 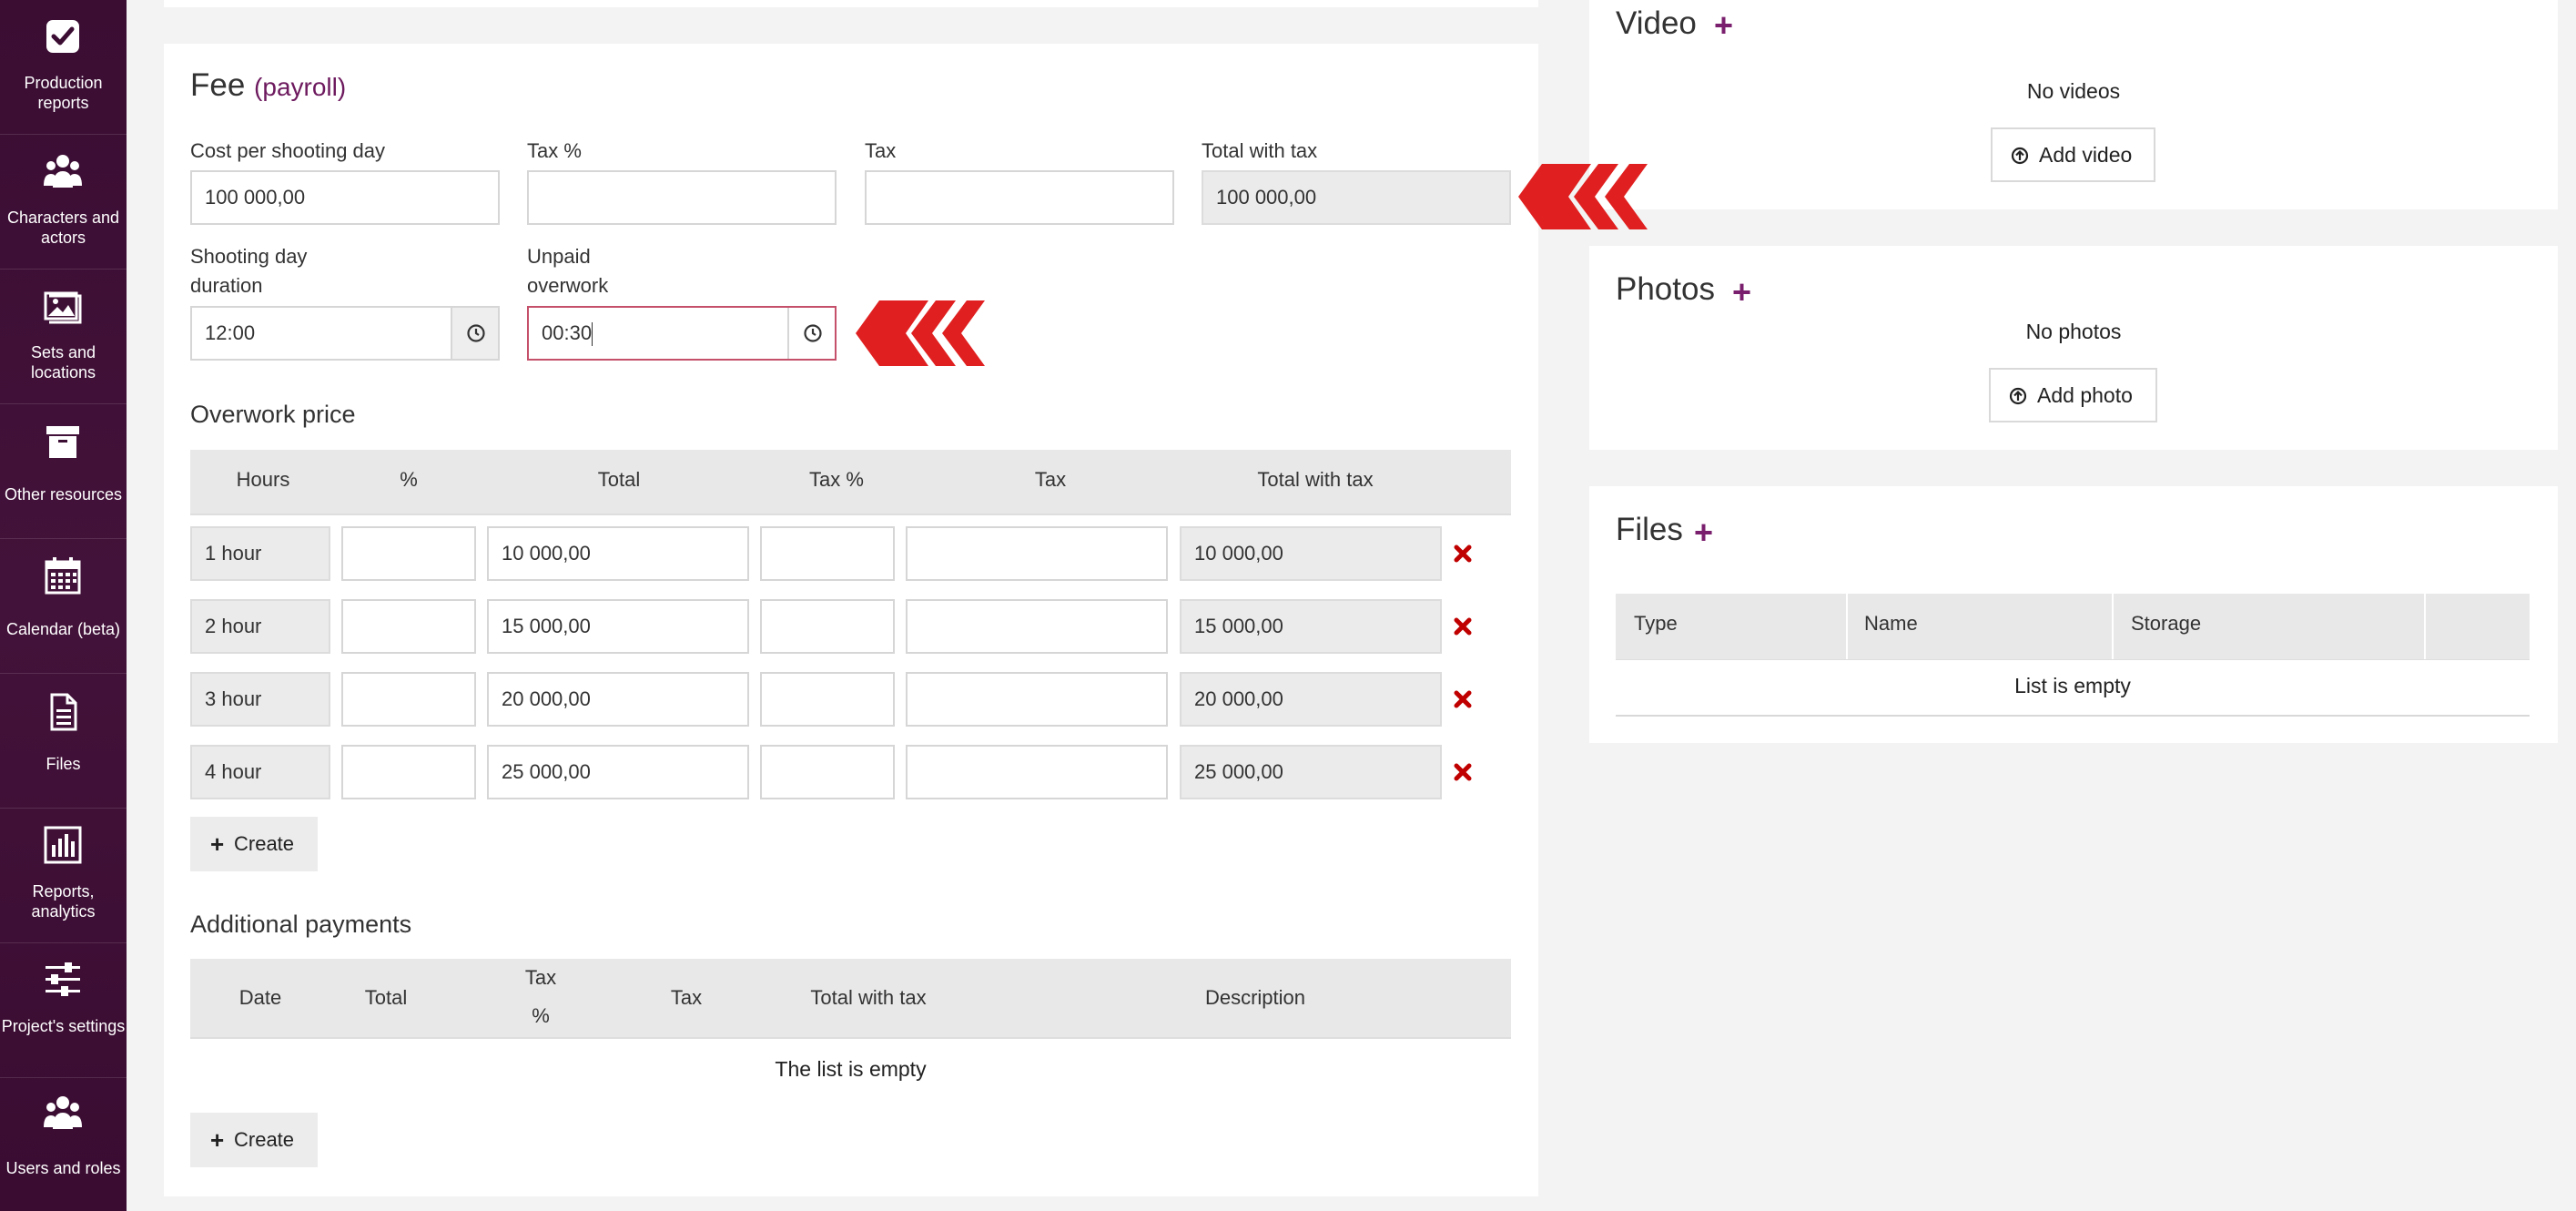 I want to click on unpaid-clock-button, so click(x=811, y=334).